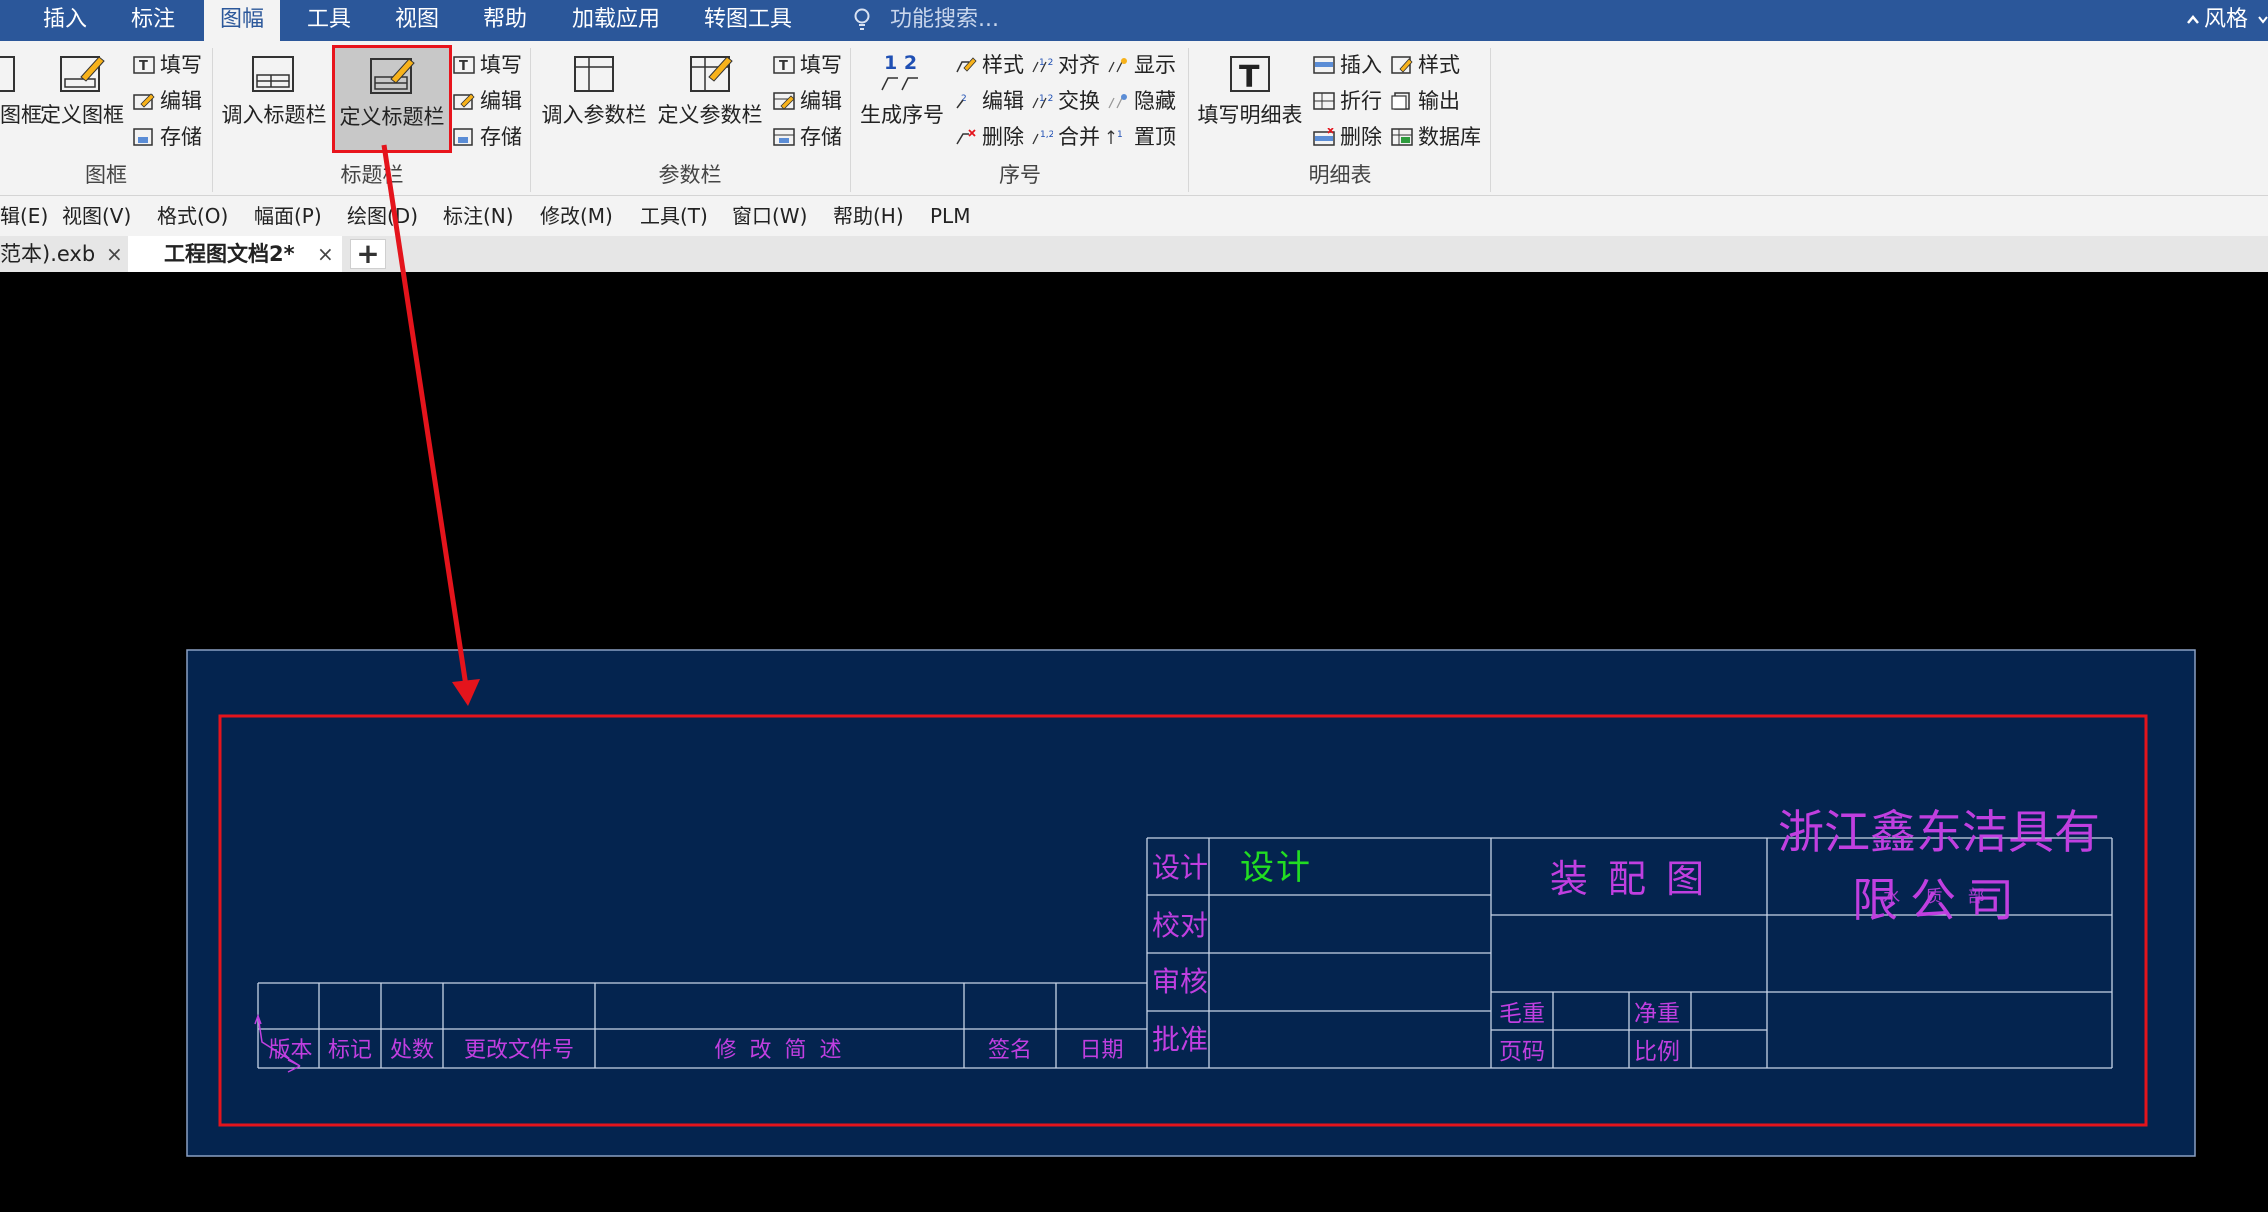  Describe the element at coordinates (166, 101) in the screenshot. I see `frame-edit-button: 编辑` at that location.